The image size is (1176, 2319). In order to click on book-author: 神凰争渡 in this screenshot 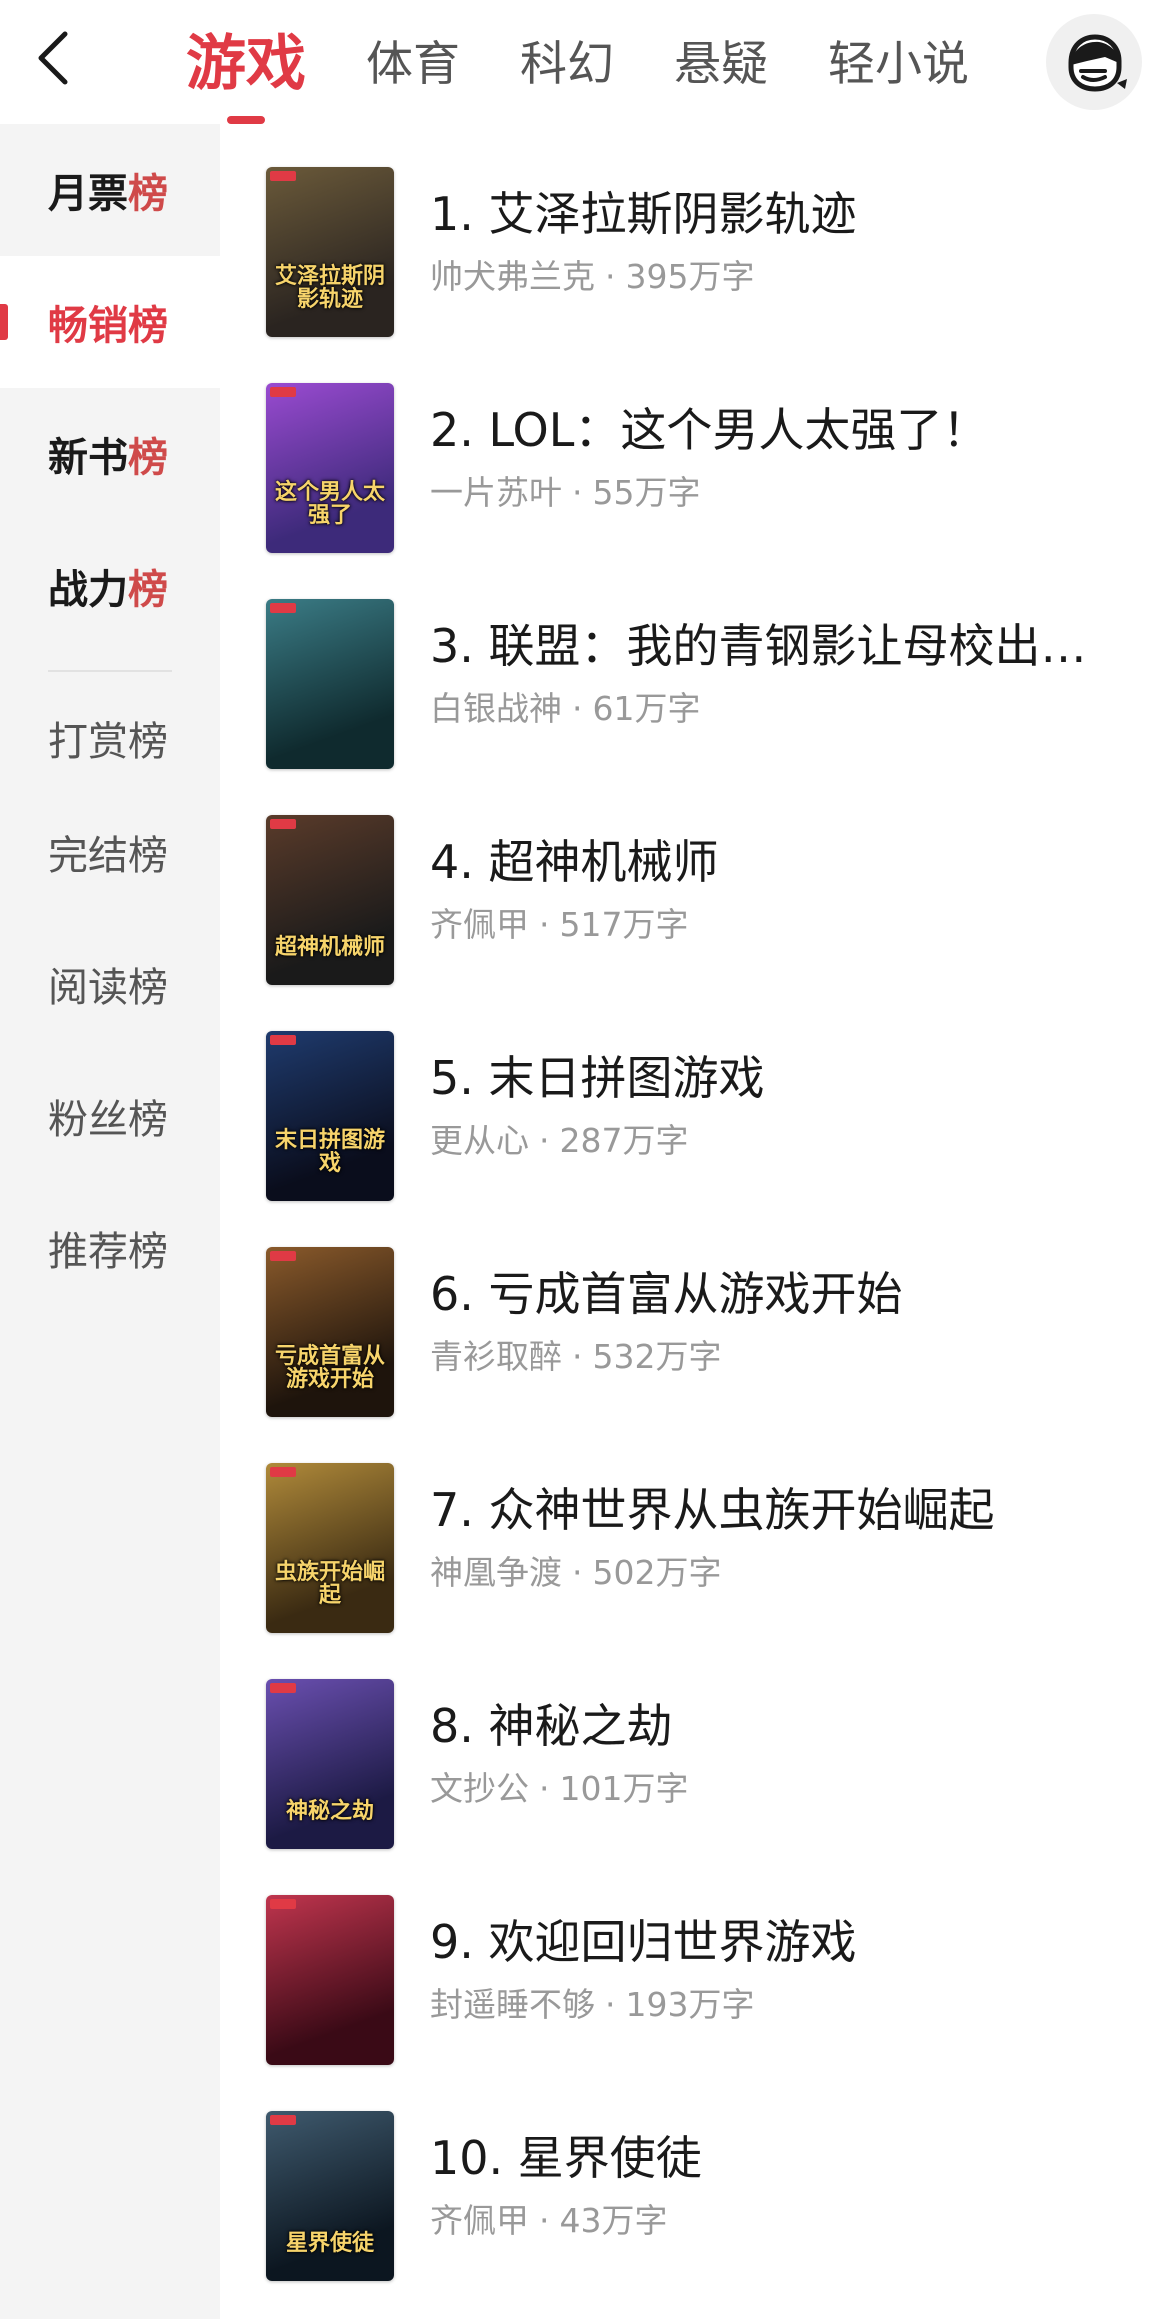, I will do `click(496, 1572)`.